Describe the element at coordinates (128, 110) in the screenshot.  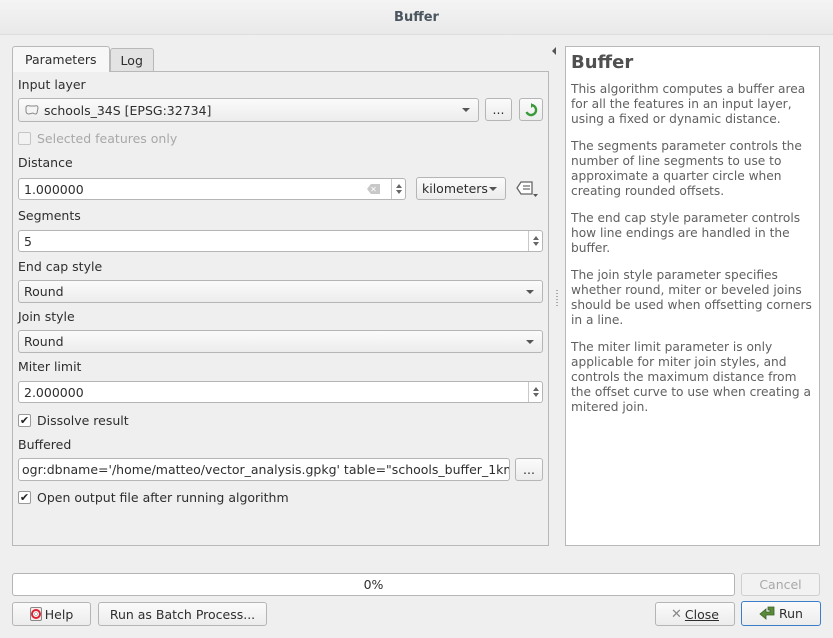
I see `input-layer-value: schools_34S [EPSG:32734]` at that location.